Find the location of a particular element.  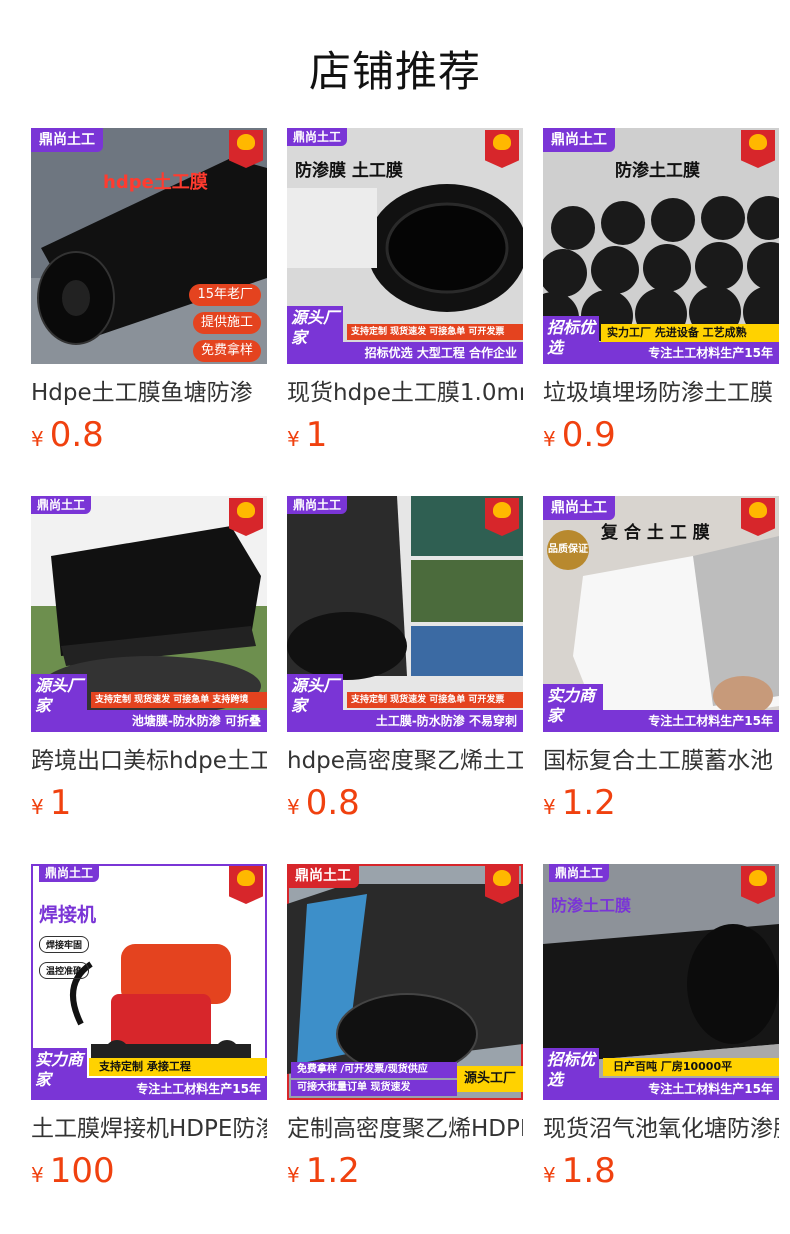

product-price: ¥0.9 is located at coordinates (661, 435).